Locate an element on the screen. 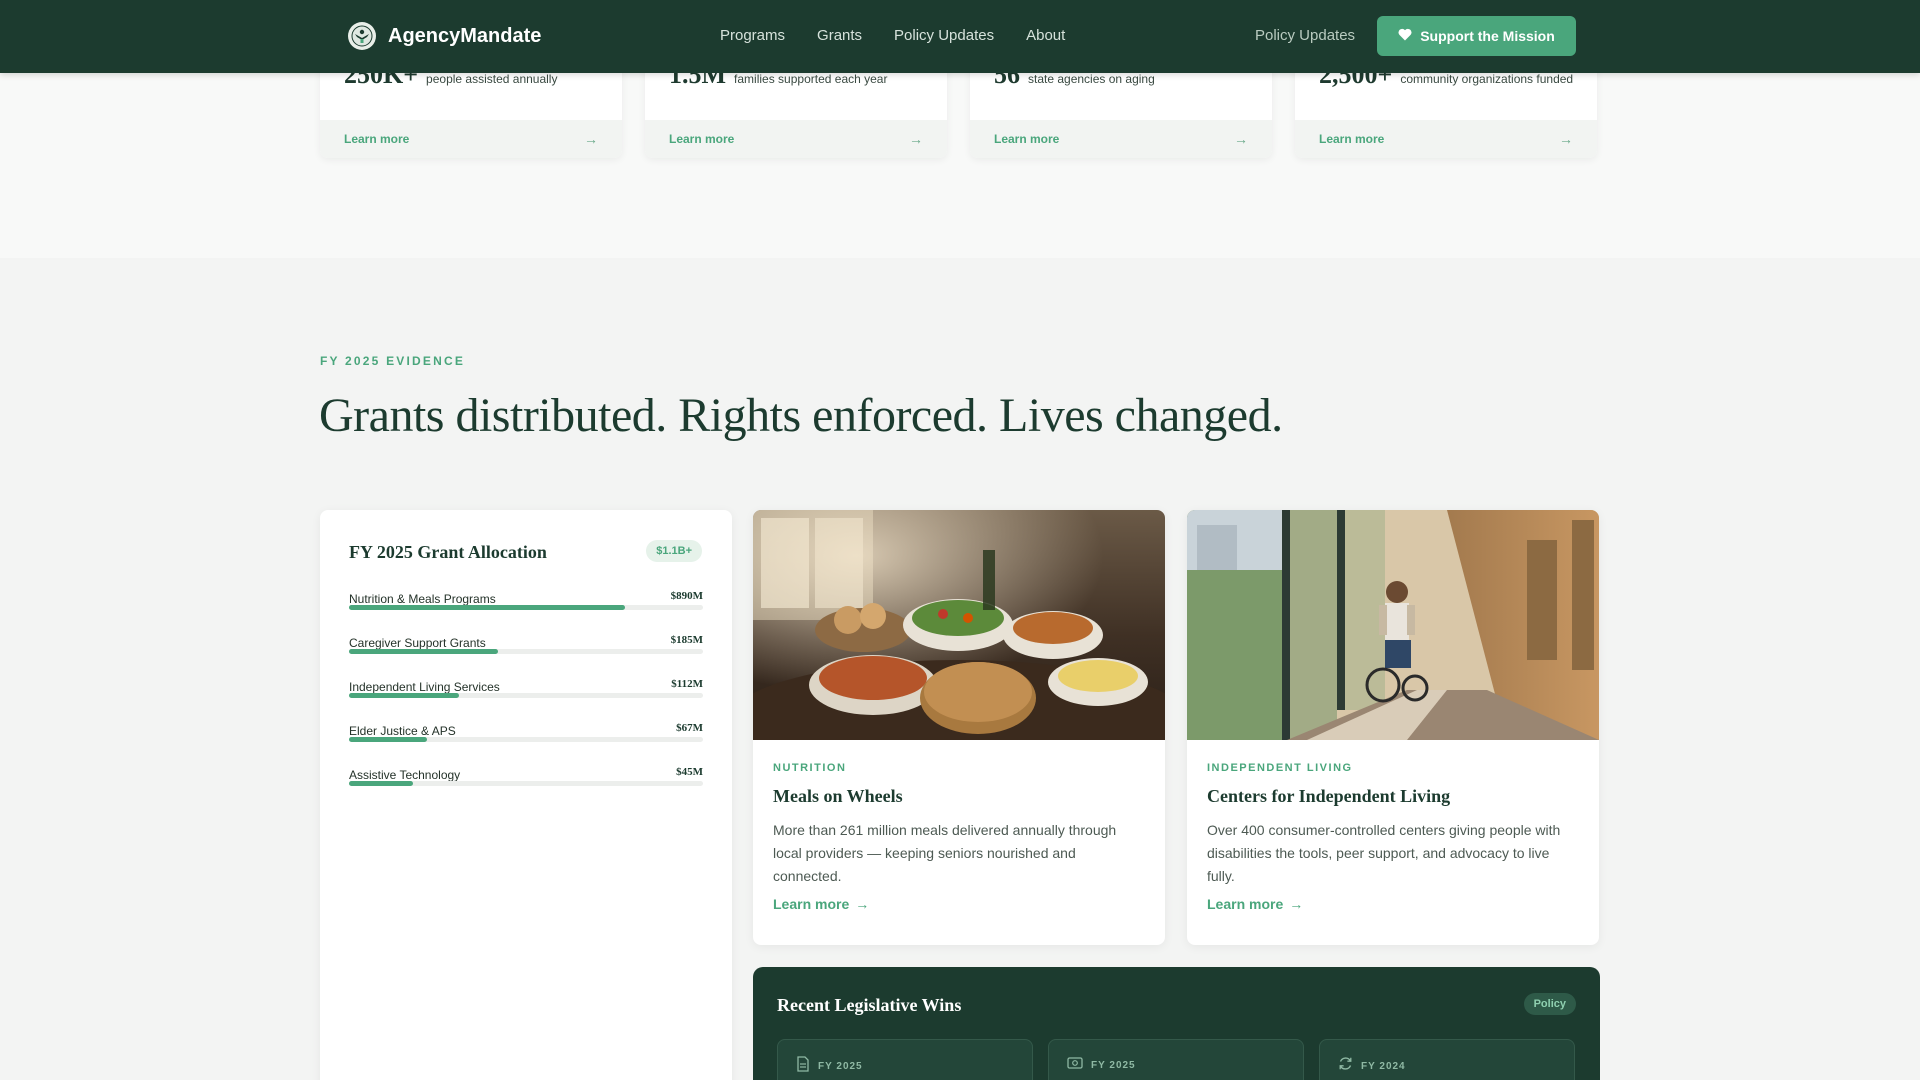 This screenshot has height=1080, width=1920. allocation-row: Independent Living Services $112M is located at coordinates (526, 700).